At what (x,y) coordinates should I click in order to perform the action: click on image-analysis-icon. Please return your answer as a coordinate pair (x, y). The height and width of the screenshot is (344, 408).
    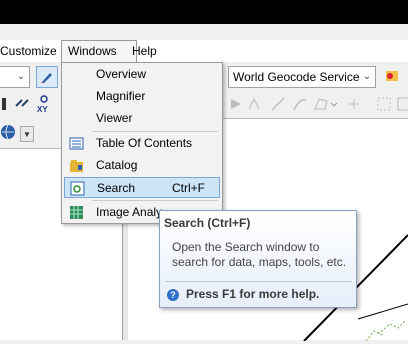
    Looking at the image, I should click on (76, 212).